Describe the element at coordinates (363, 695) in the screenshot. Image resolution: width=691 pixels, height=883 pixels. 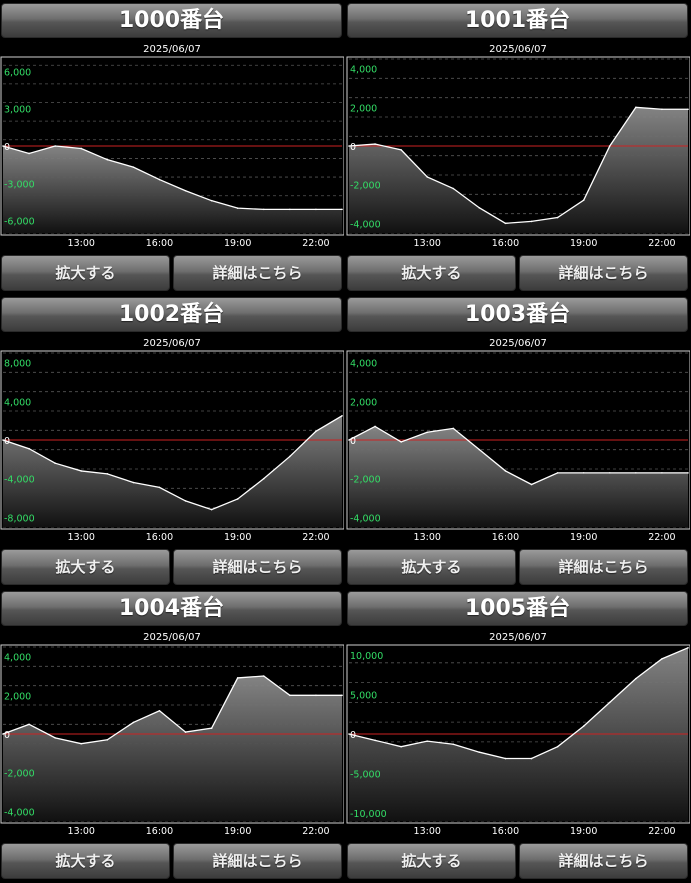
I see `y-tick-label: 5,000` at that location.